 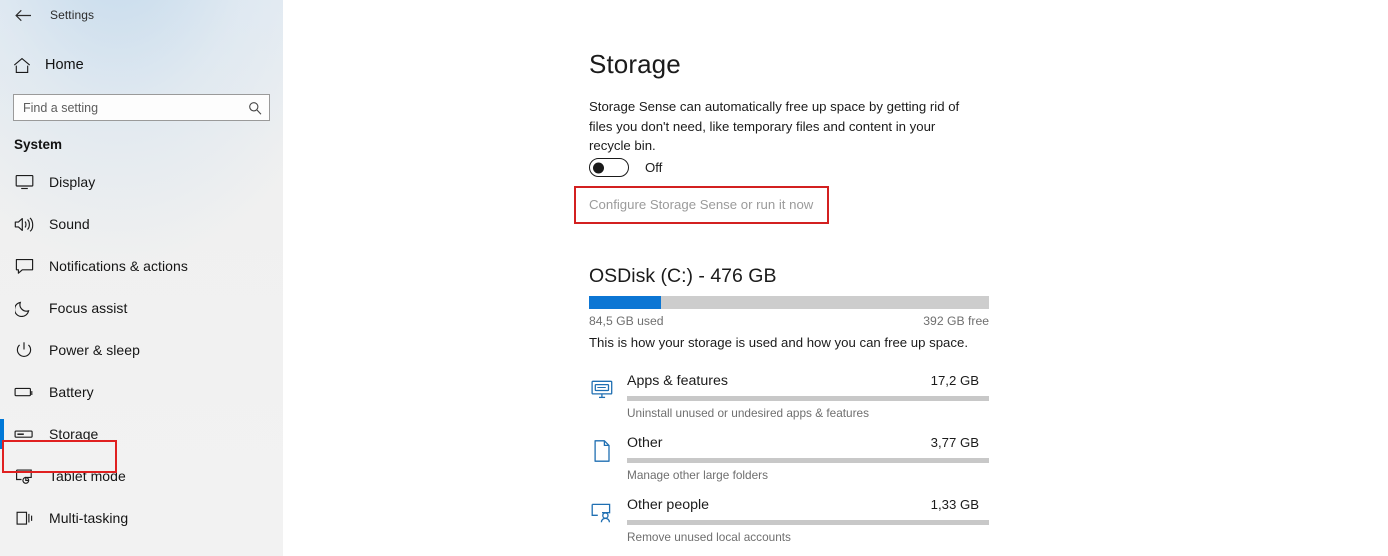 What do you see at coordinates (789, 302) in the screenshot?
I see `disk-usage-bar` at bounding box center [789, 302].